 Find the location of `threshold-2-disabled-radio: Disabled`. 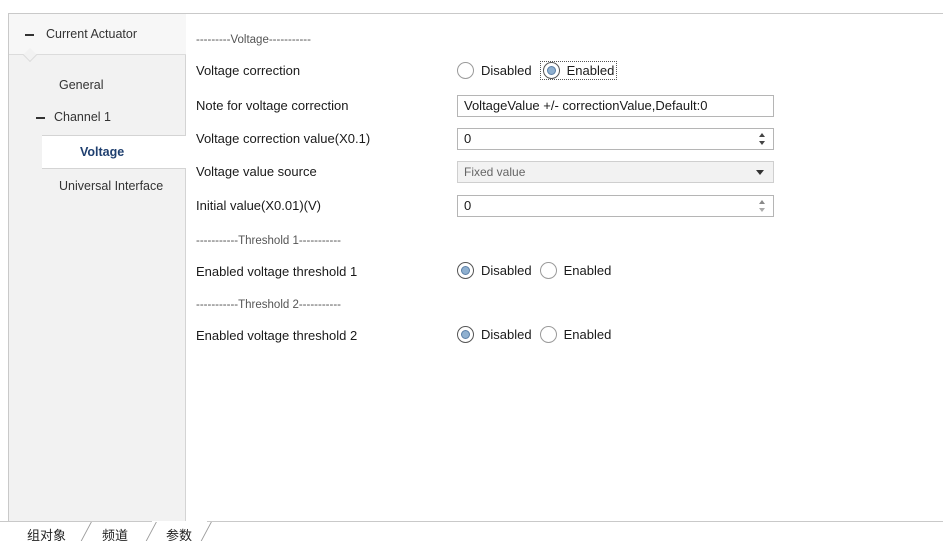

threshold-2-disabled-radio: Disabled is located at coordinates (494, 334).